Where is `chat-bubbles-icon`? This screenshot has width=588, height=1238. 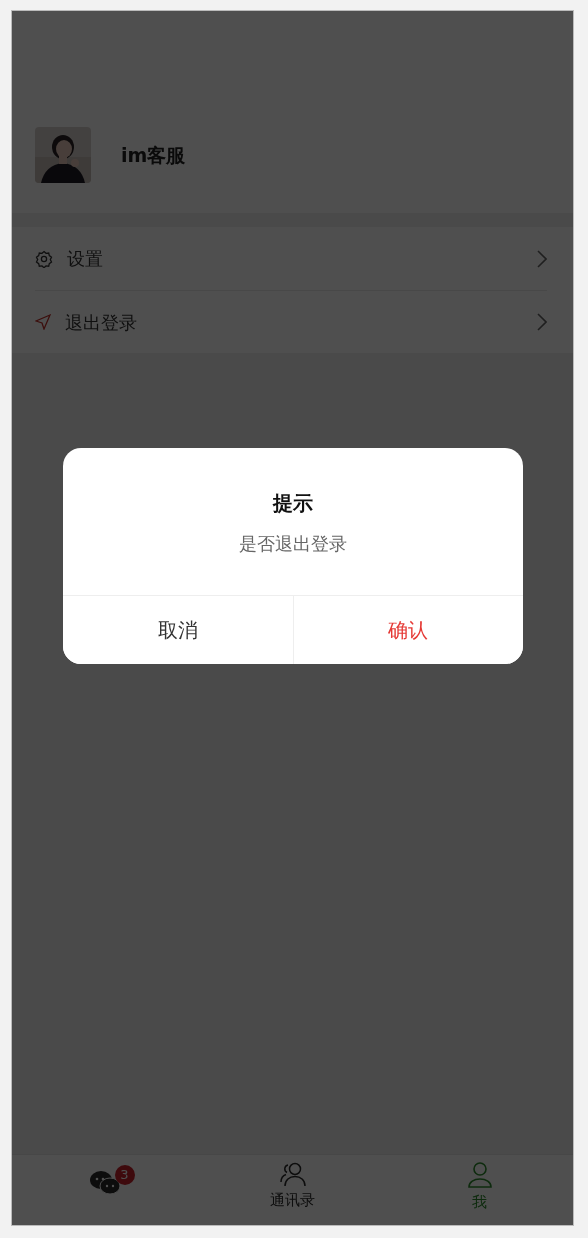 chat-bubbles-icon is located at coordinates (105, 1182).